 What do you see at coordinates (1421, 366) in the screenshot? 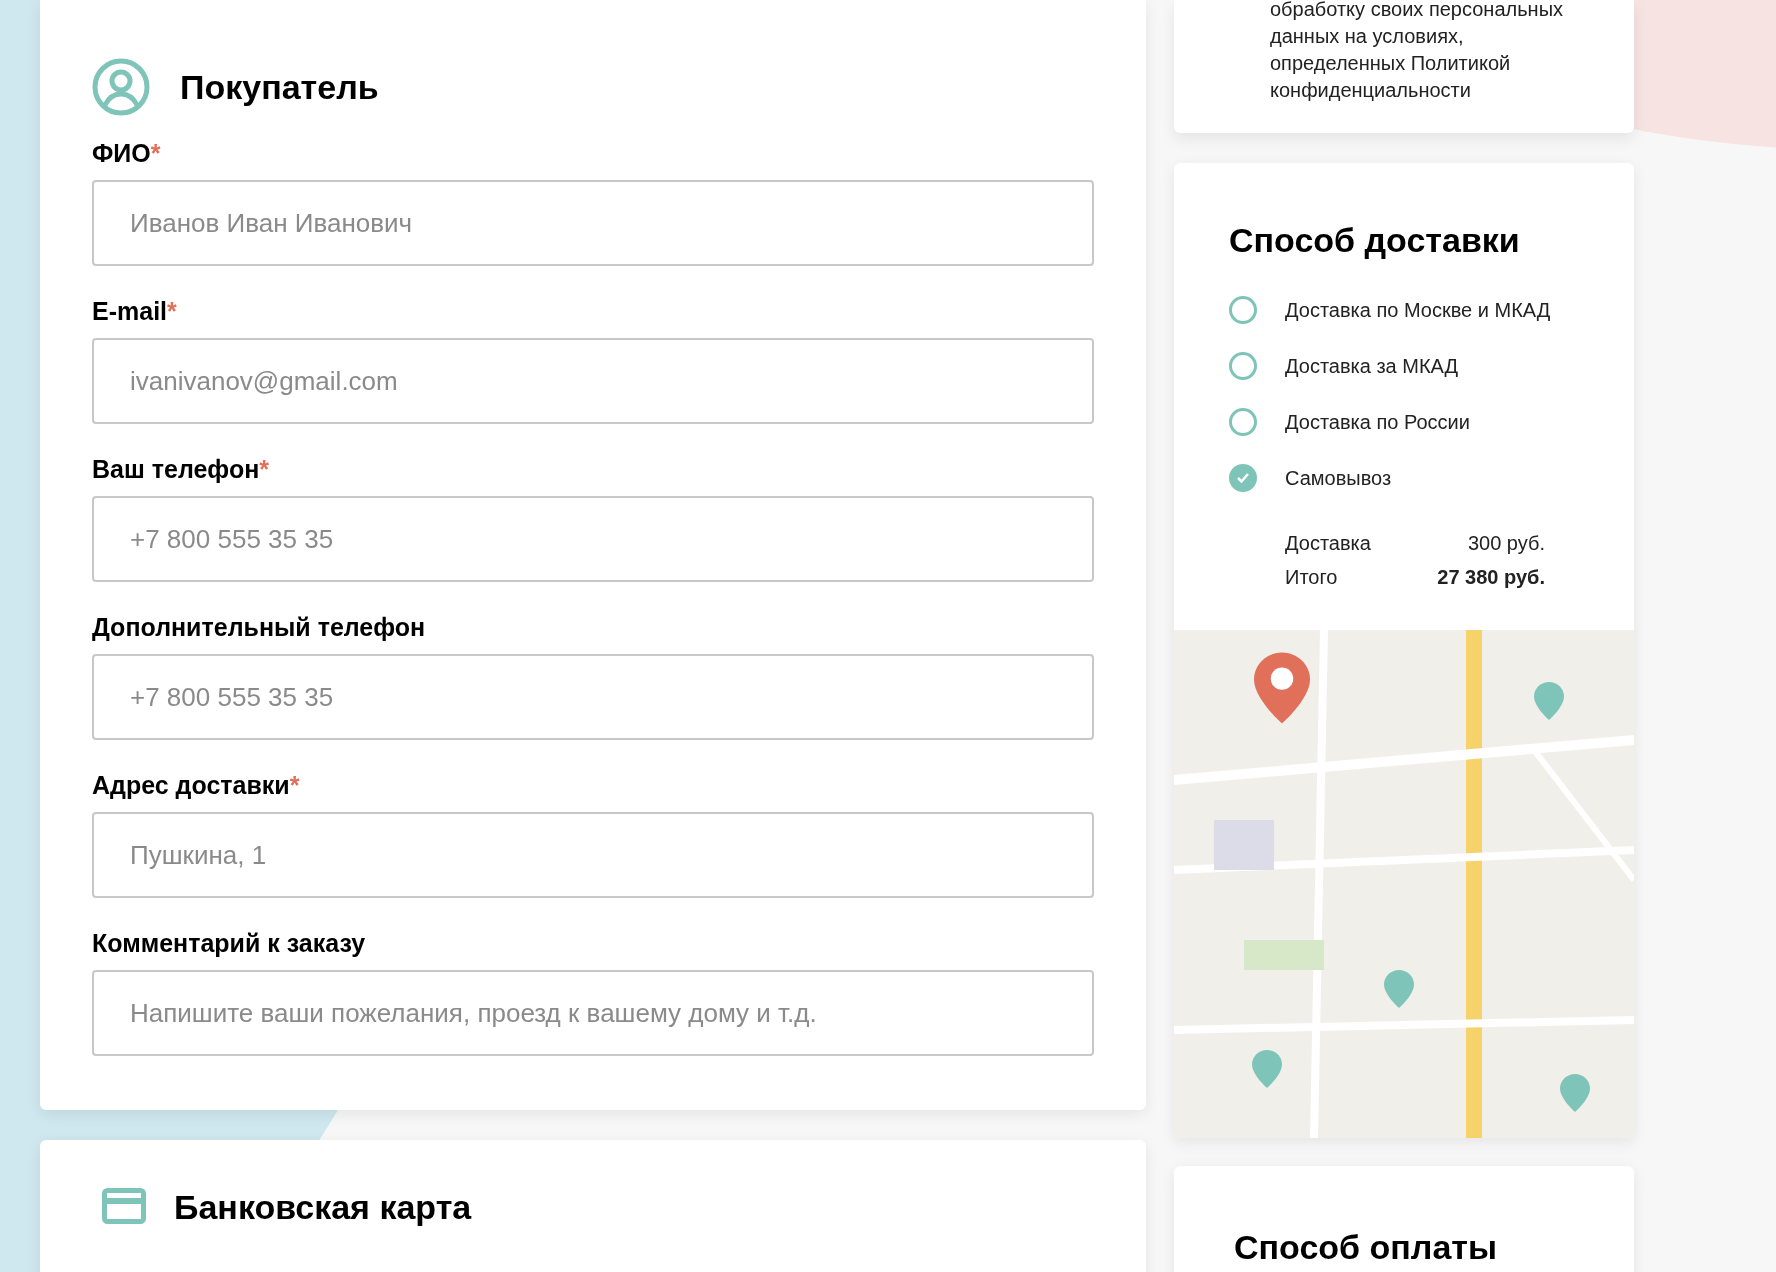
I see `delivery-option: Доставка за МКАД` at bounding box center [1421, 366].